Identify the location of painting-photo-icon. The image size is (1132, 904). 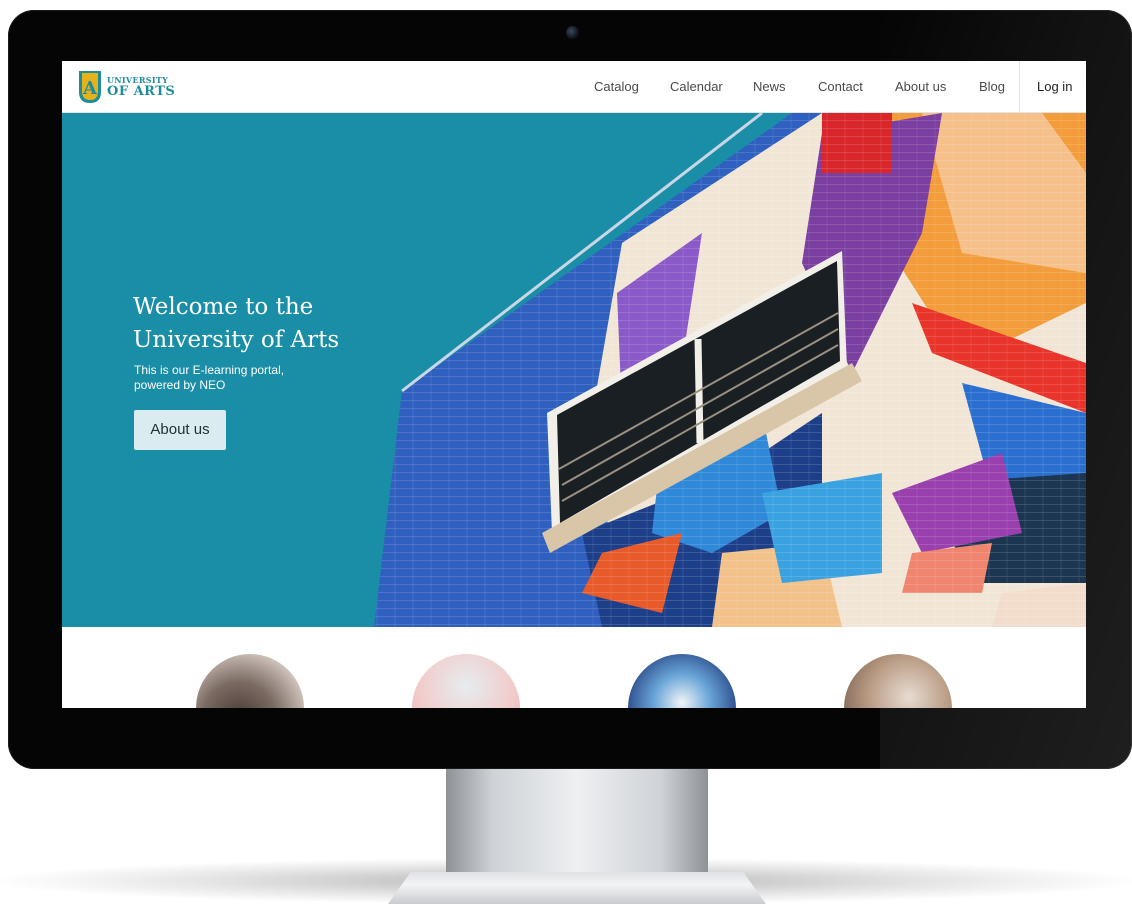
(682, 681).